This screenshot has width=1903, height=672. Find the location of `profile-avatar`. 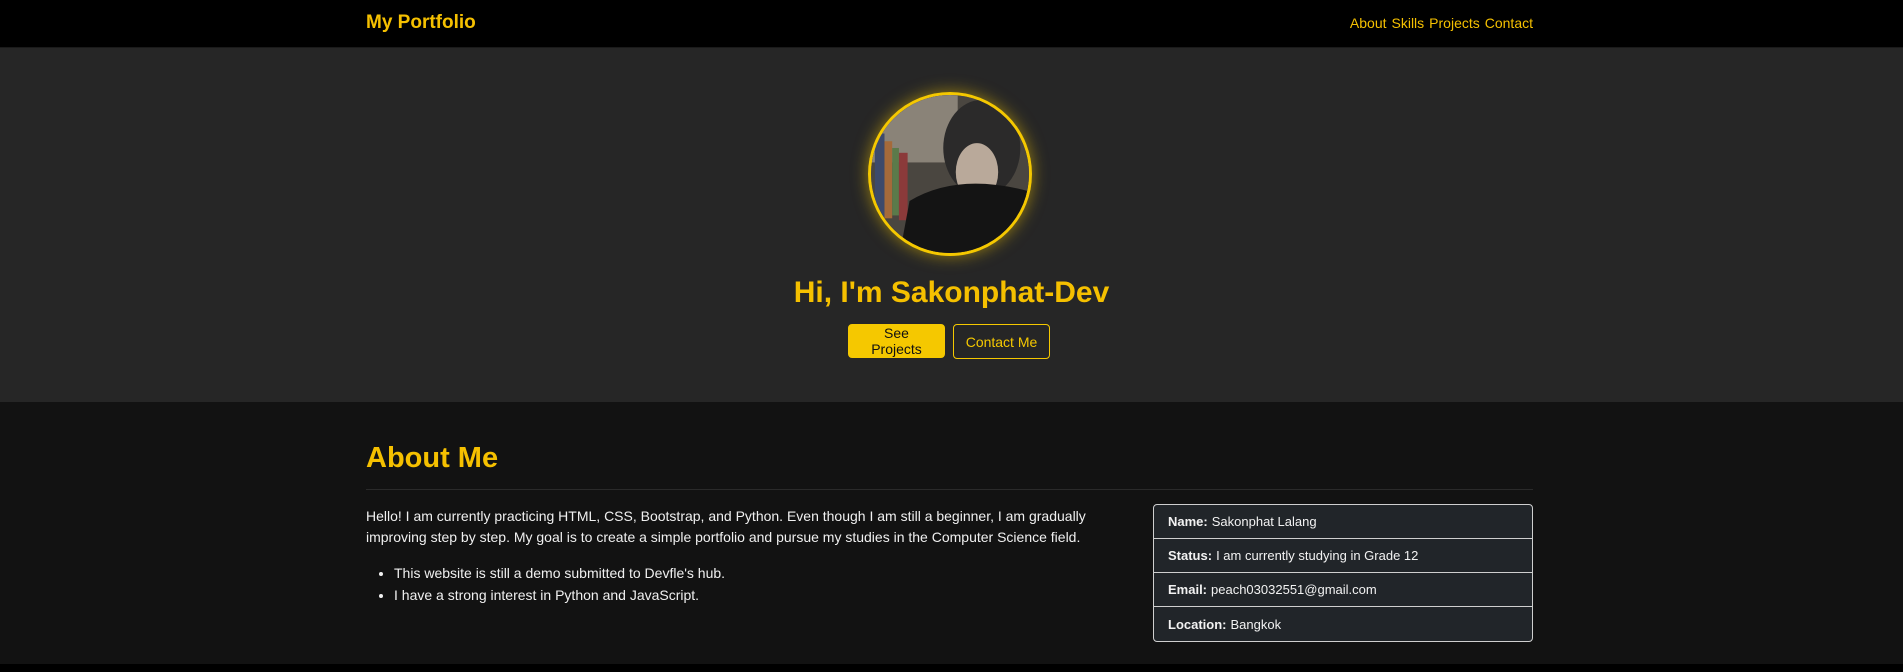

profile-avatar is located at coordinates (950, 174).